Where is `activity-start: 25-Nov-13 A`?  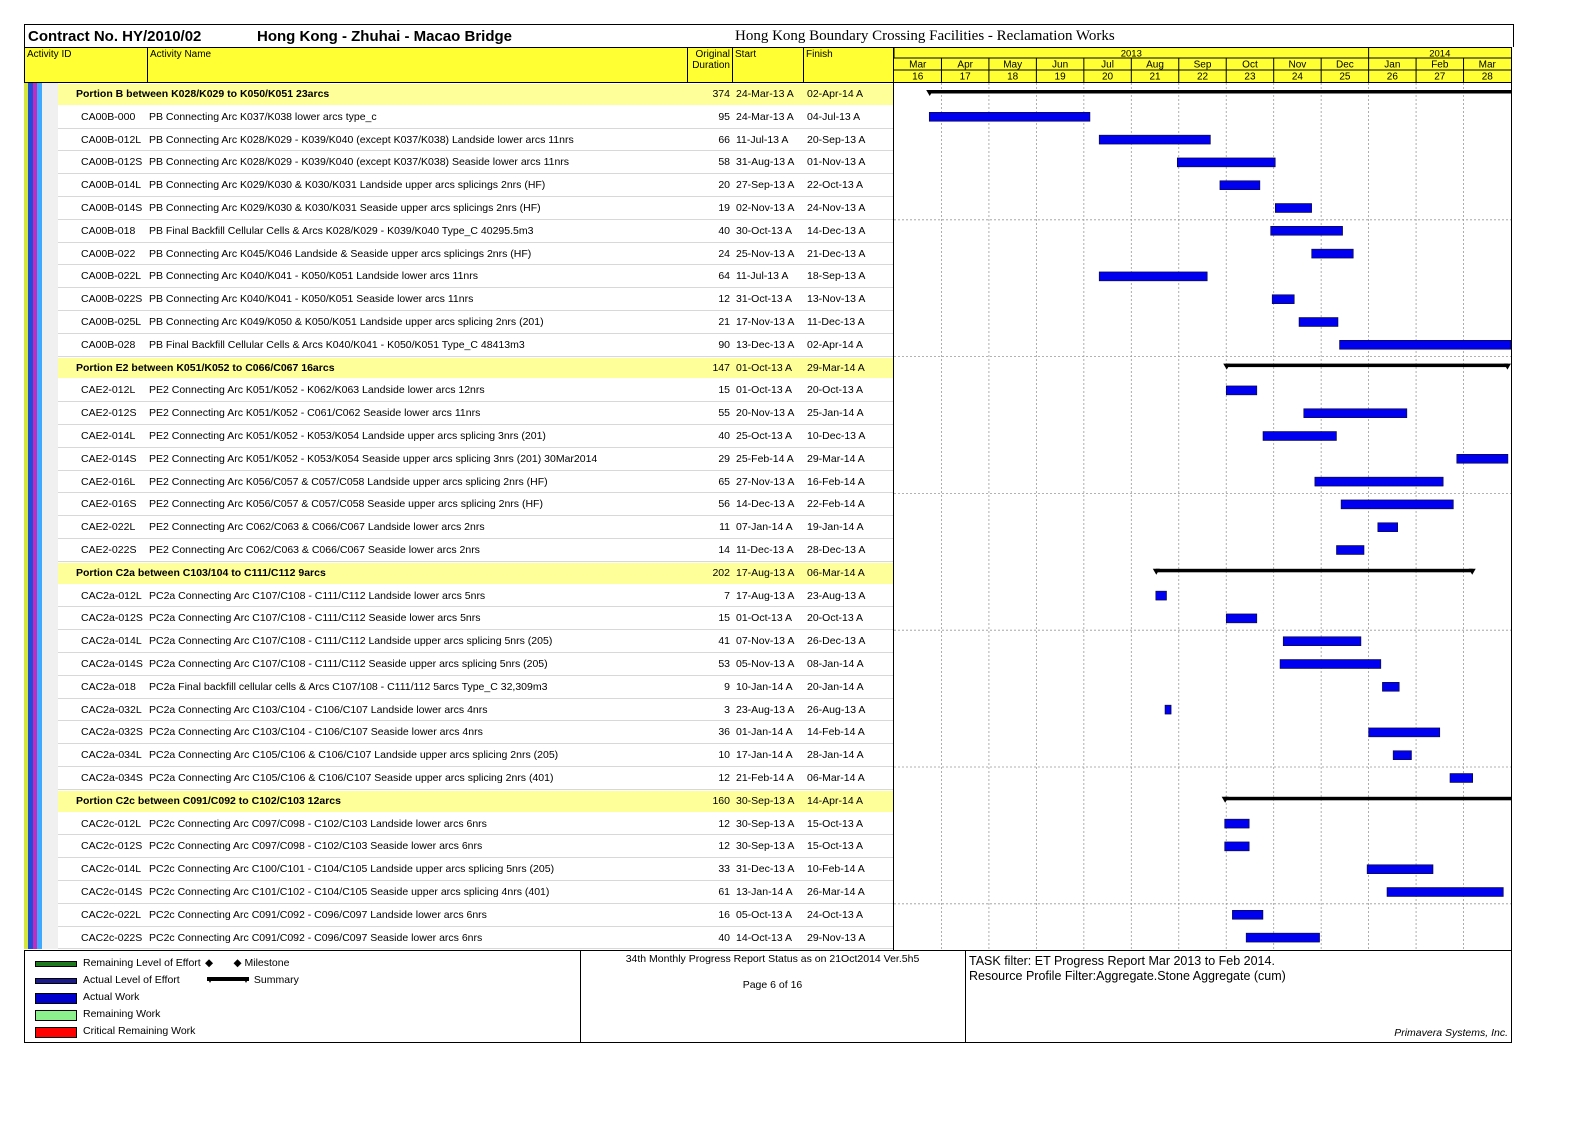
activity-start: 25-Nov-13 A is located at coordinates (765, 253).